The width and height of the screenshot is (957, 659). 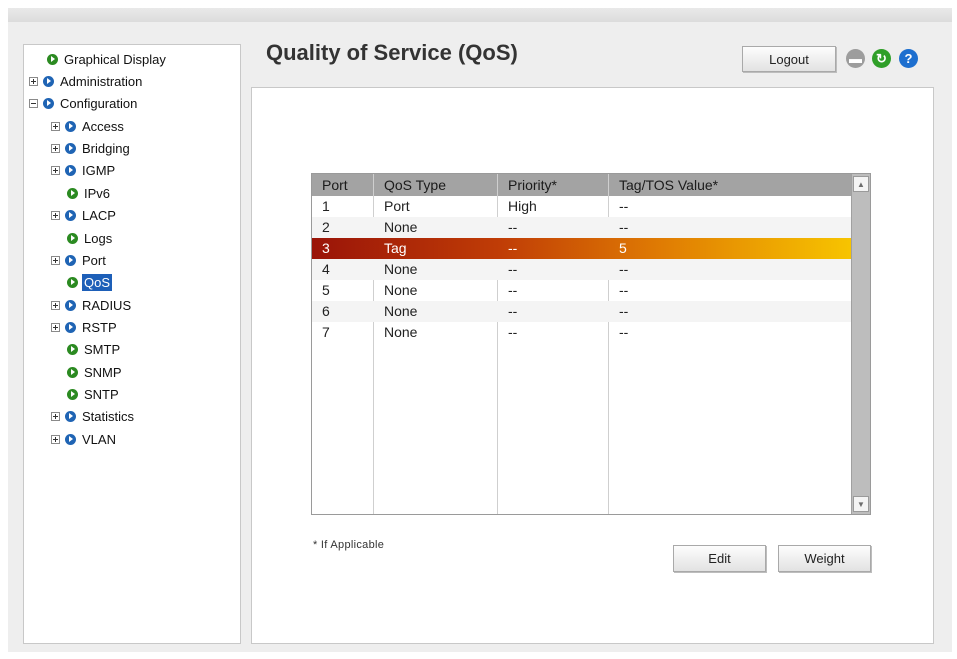 What do you see at coordinates (522, 206) in the screenshot?
I see `priority-cell: High` at bounding box center [522, 206].